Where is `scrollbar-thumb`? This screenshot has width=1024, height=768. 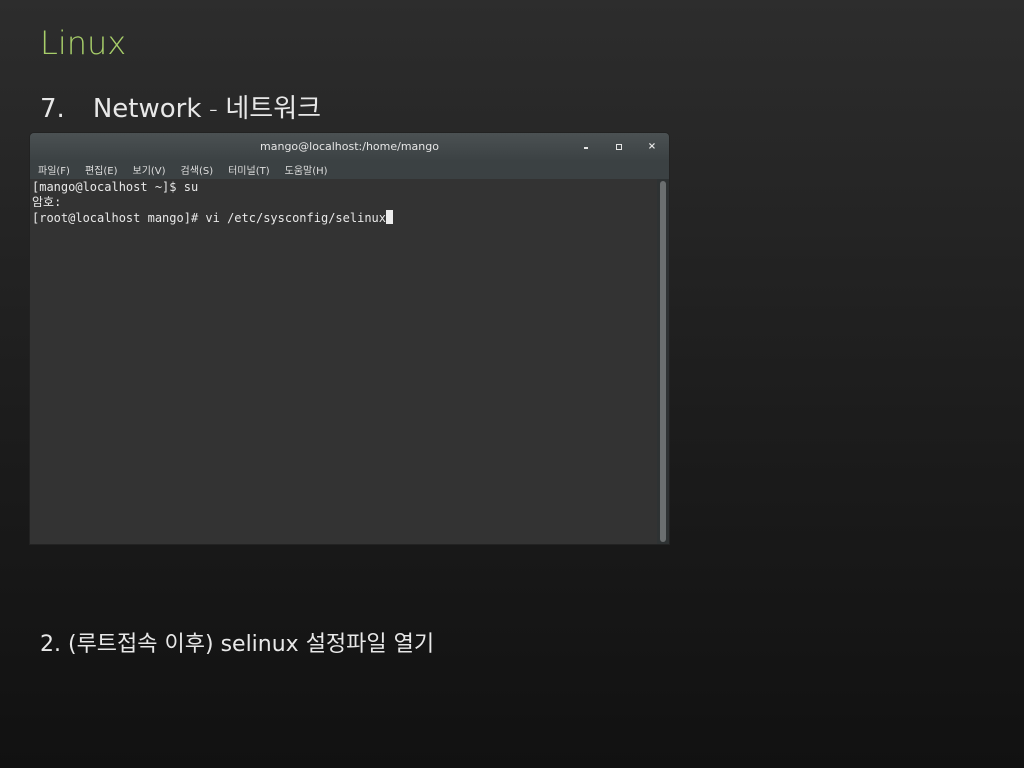
scrollbar-thumb is located at coordinates (663, 361).